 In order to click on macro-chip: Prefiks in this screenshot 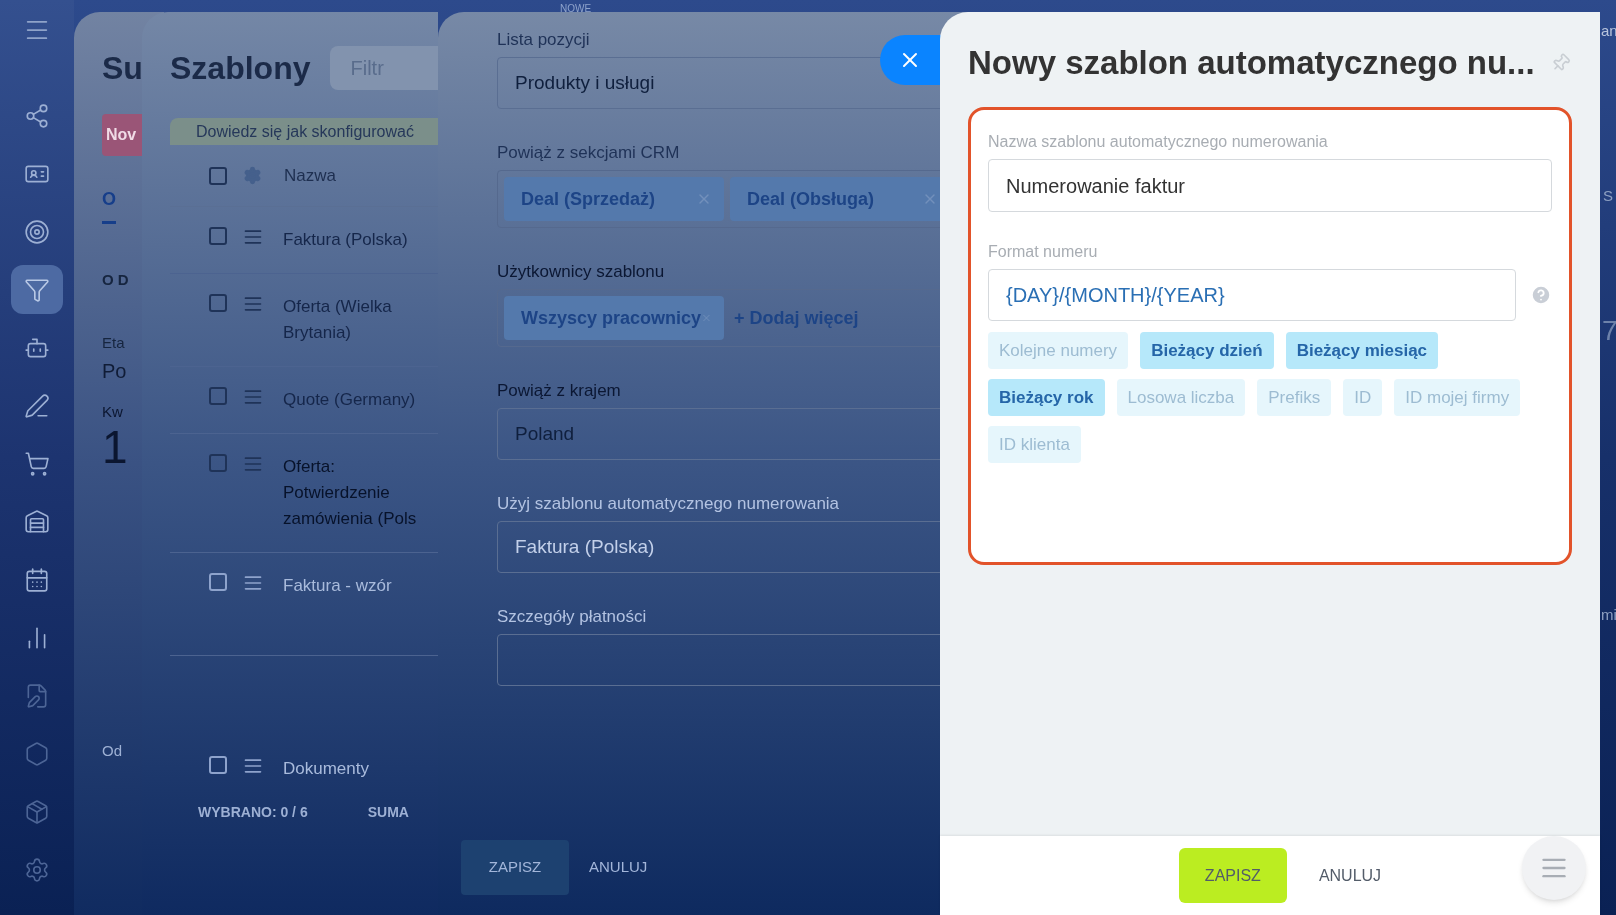, I will do `click(1294, 397)`.